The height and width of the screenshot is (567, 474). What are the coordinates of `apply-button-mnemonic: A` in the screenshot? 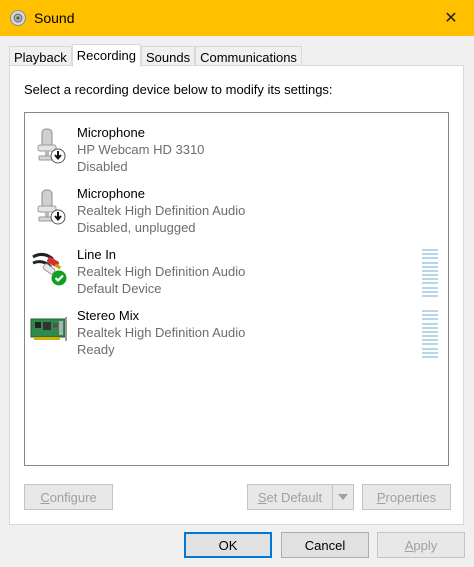 It's located at (409, 545).